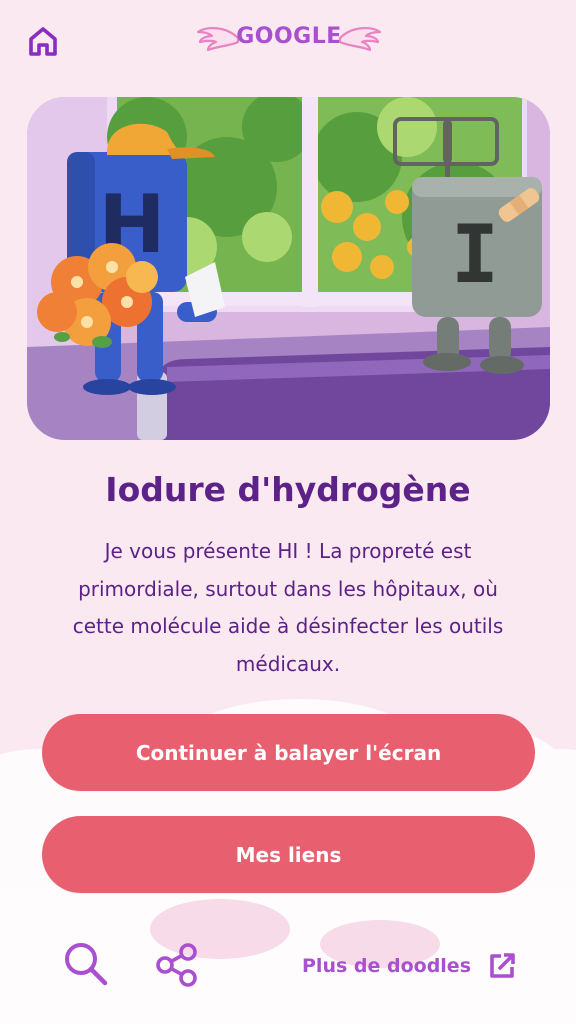 The width and height of the screenshot is (576, 1024). I want to click on share-button, so click(178, 965).